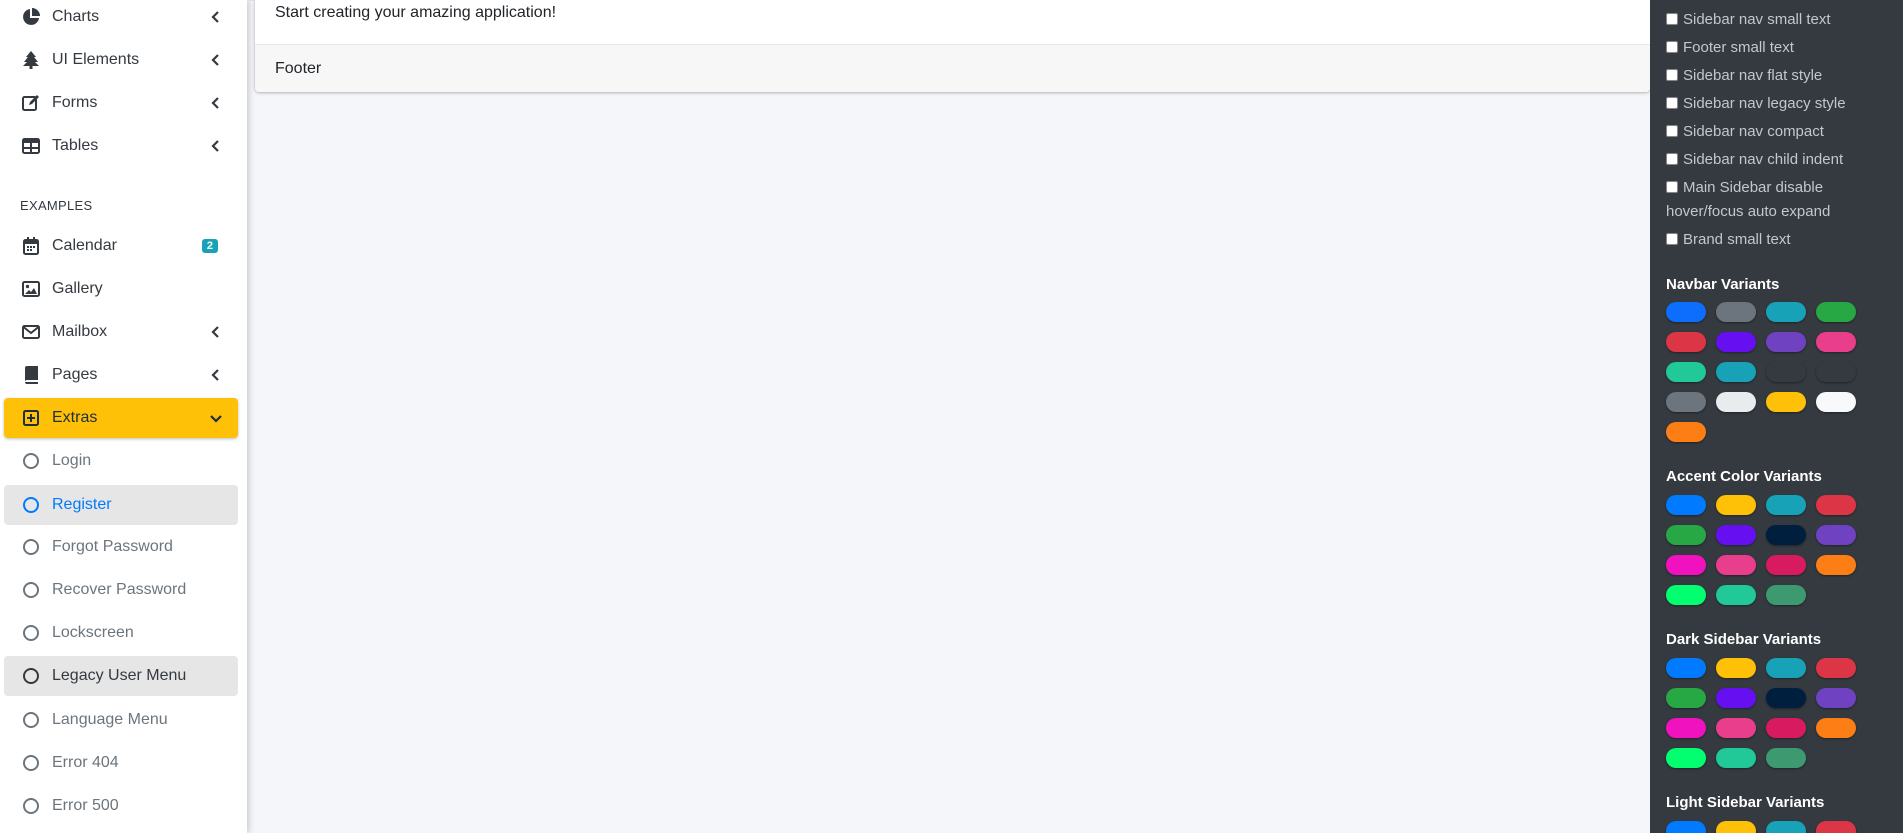  What do you see at coordinates (75, 417) in the screenshot?
I see `sidebar-item-label: Extras` at bounding box center [75, 417].